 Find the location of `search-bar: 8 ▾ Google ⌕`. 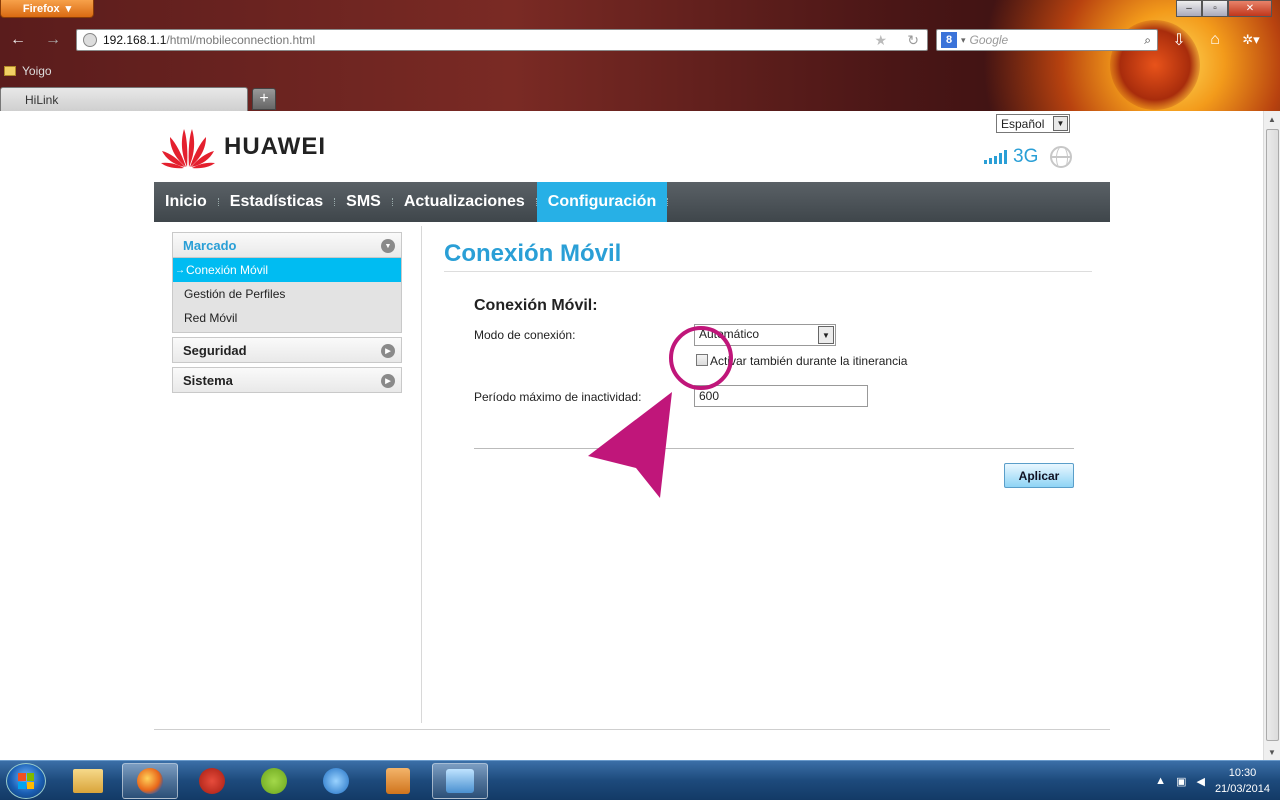

search-bar: 8 ▾ Google ⌕ is located at coordinates (1047, 40).